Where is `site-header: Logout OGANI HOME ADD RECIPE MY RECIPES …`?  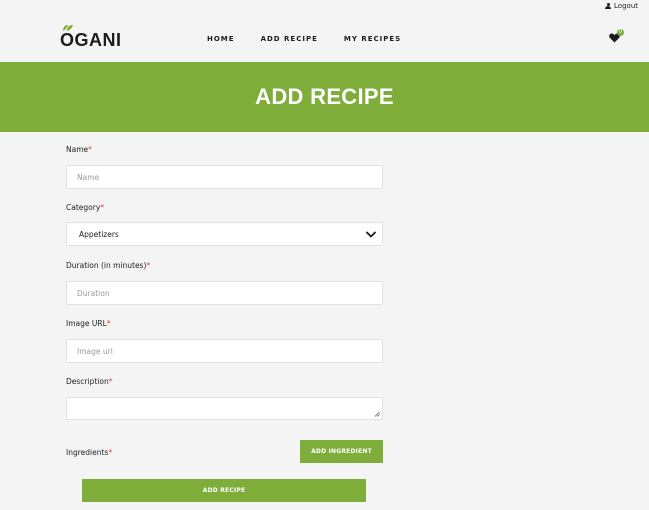
site-header: Logout OGANI HOME ADD RECIPE MY RECIPES … is located at coordinates (324, 31).